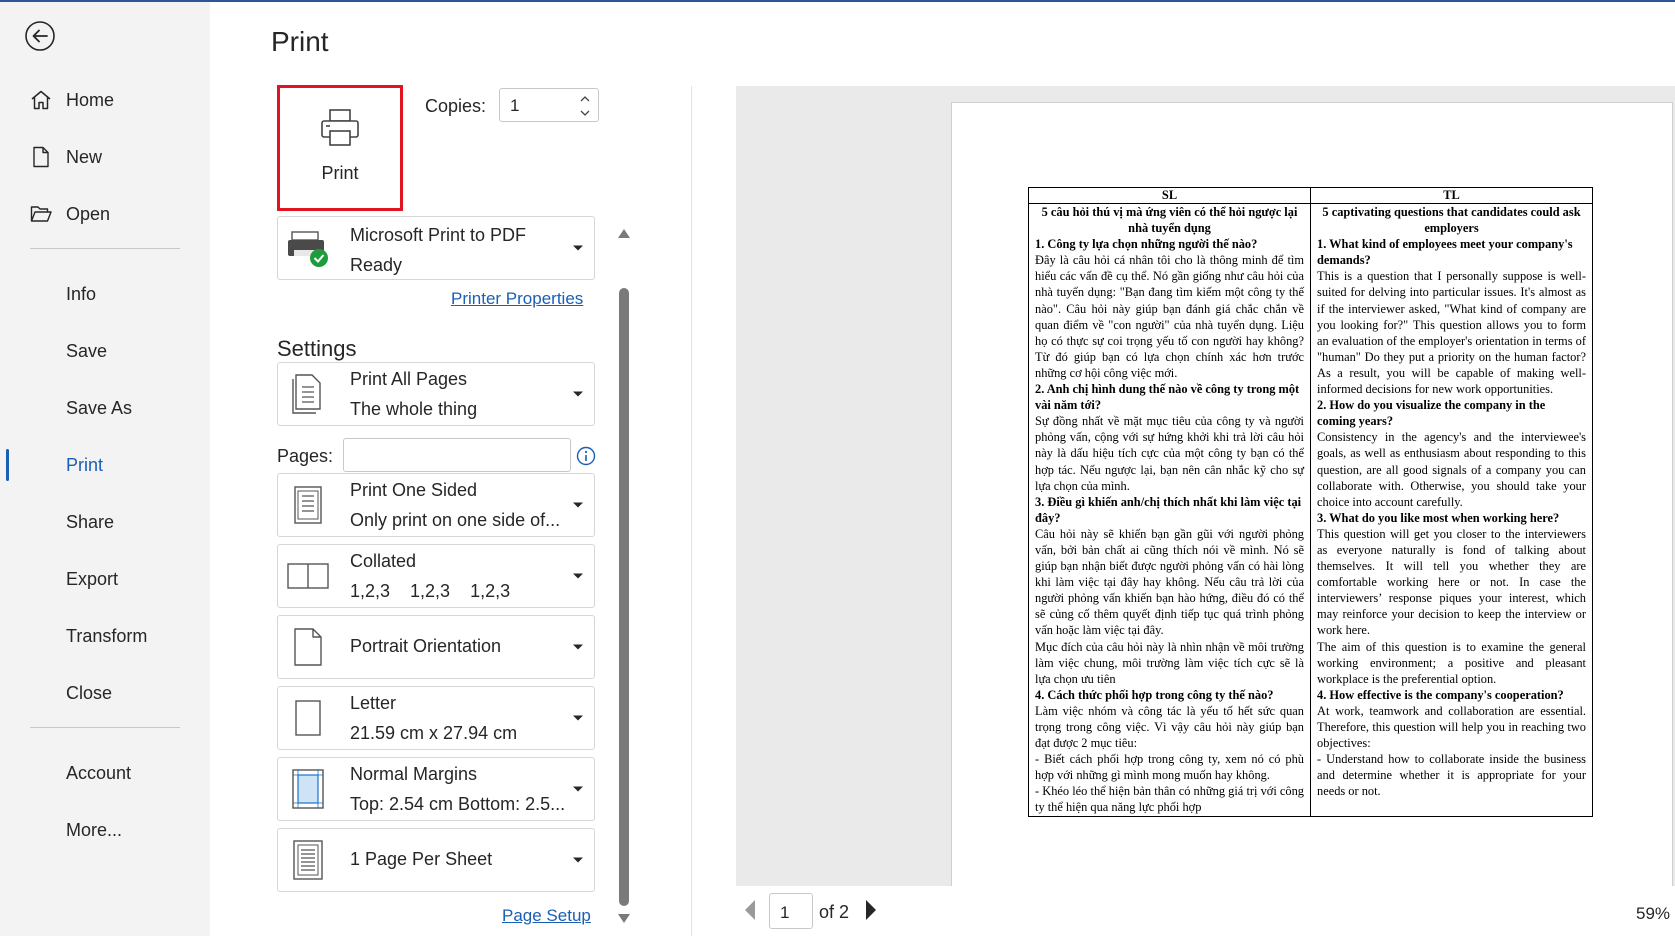 The image size is (1675, 936). What do you see at coordinates (546, 916) in the screenshot?
I see `page-setup-link: Page Setup` at bounding box center [546, 916].